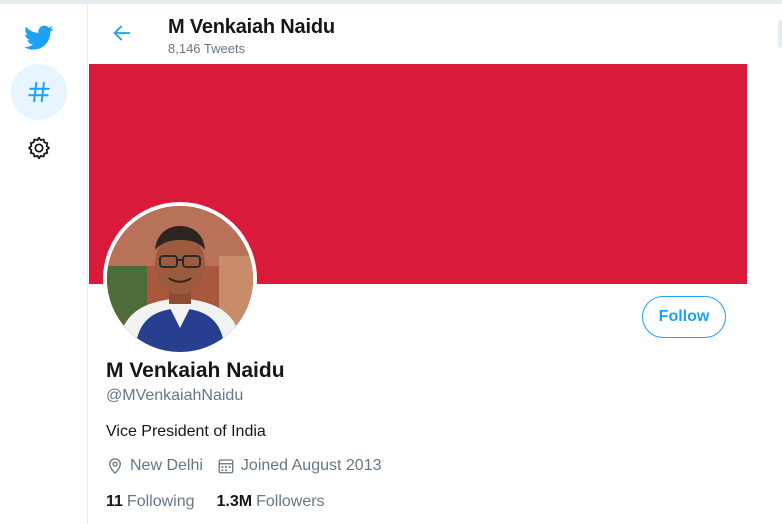 Image resolution: width=782 pixels, height=524 pixels. What do you see at coordinates (115, 466) in the screenshot?
I see `location-pin-icon` at bounding box center [115, 466].